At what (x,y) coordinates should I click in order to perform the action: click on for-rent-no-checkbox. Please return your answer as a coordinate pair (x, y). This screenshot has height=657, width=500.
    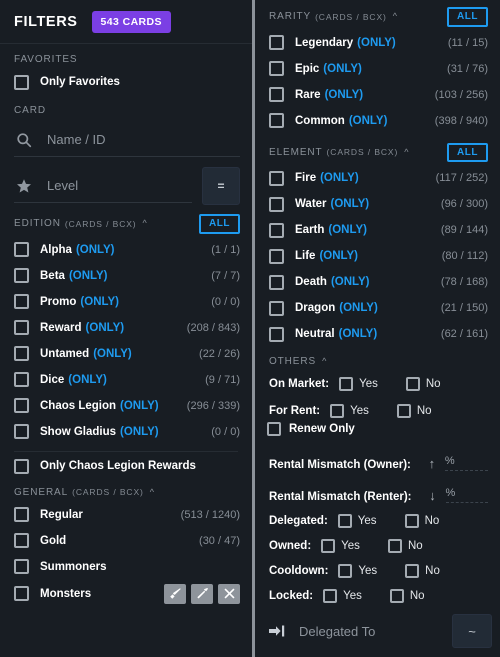
    Looking at the image, I should click on (403, 410).